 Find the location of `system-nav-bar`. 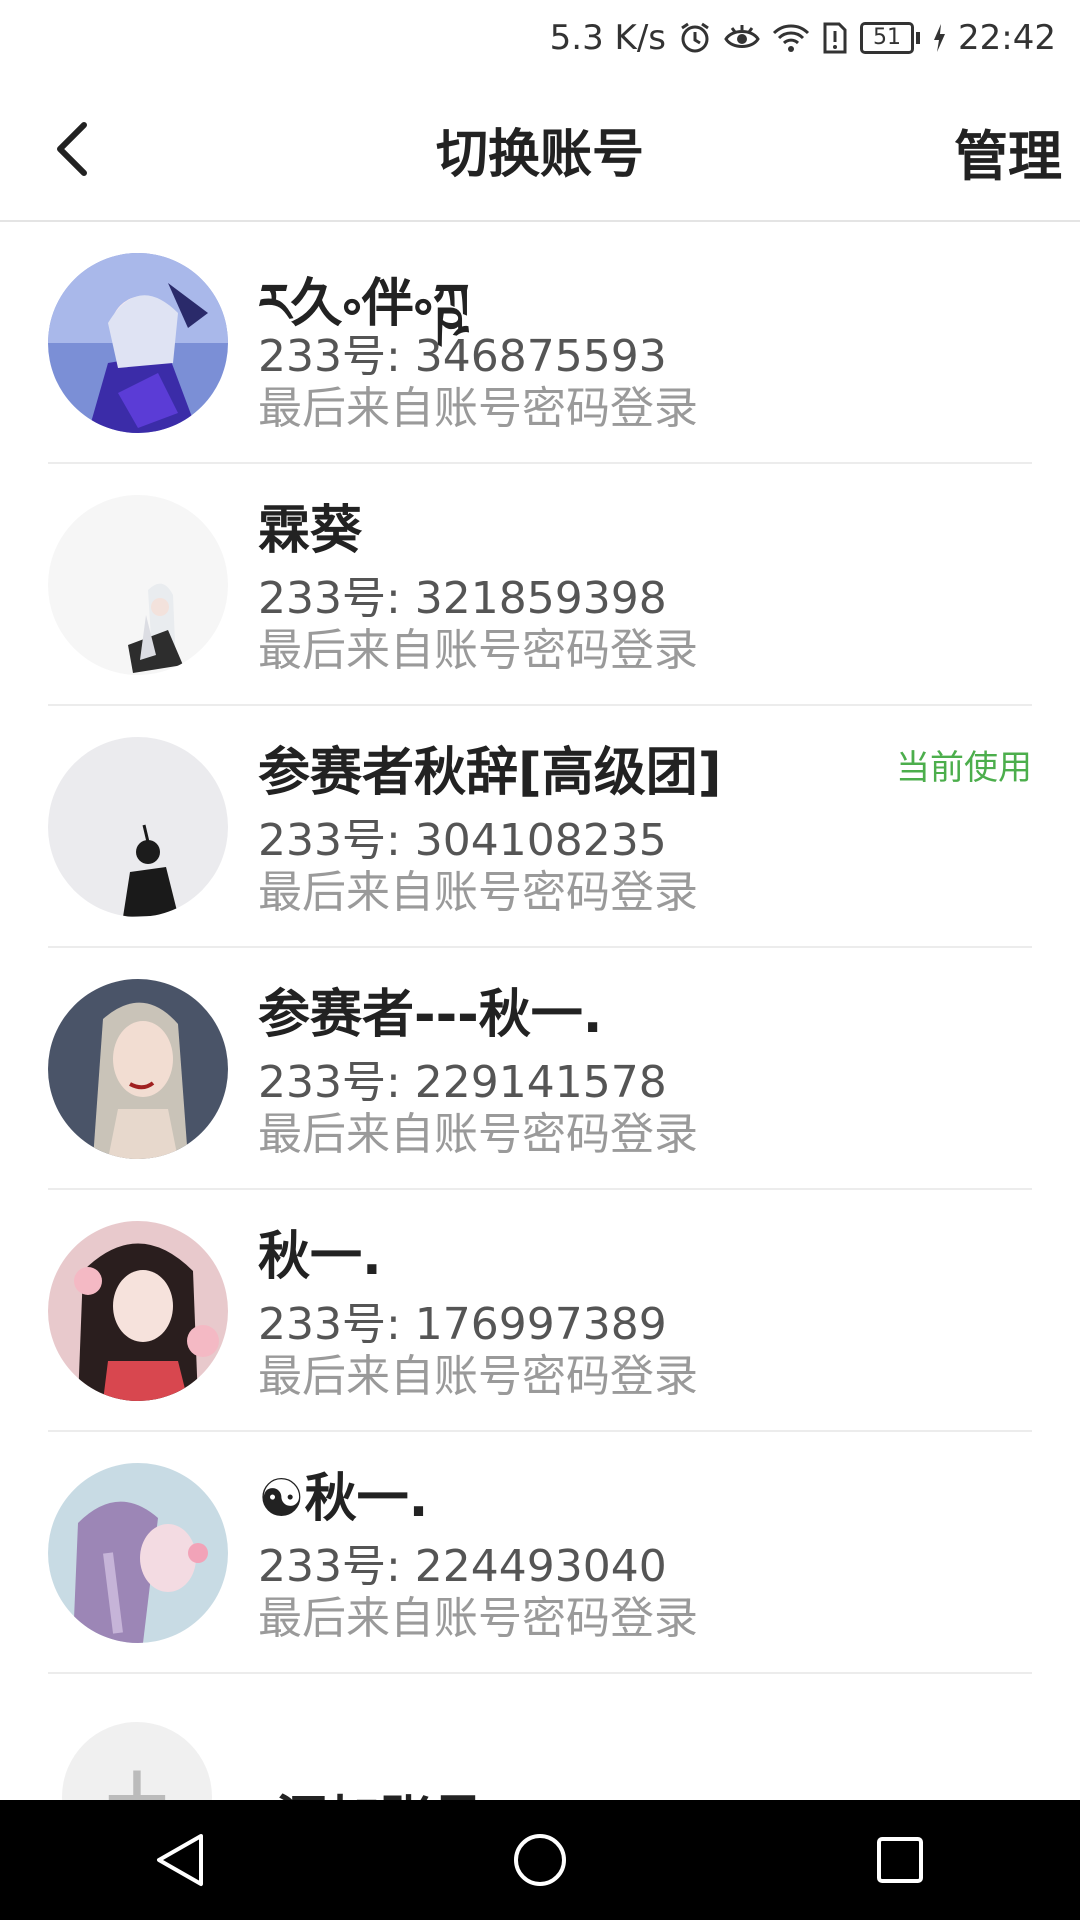

system-nav-bar is located at coordinates (540, 1860).